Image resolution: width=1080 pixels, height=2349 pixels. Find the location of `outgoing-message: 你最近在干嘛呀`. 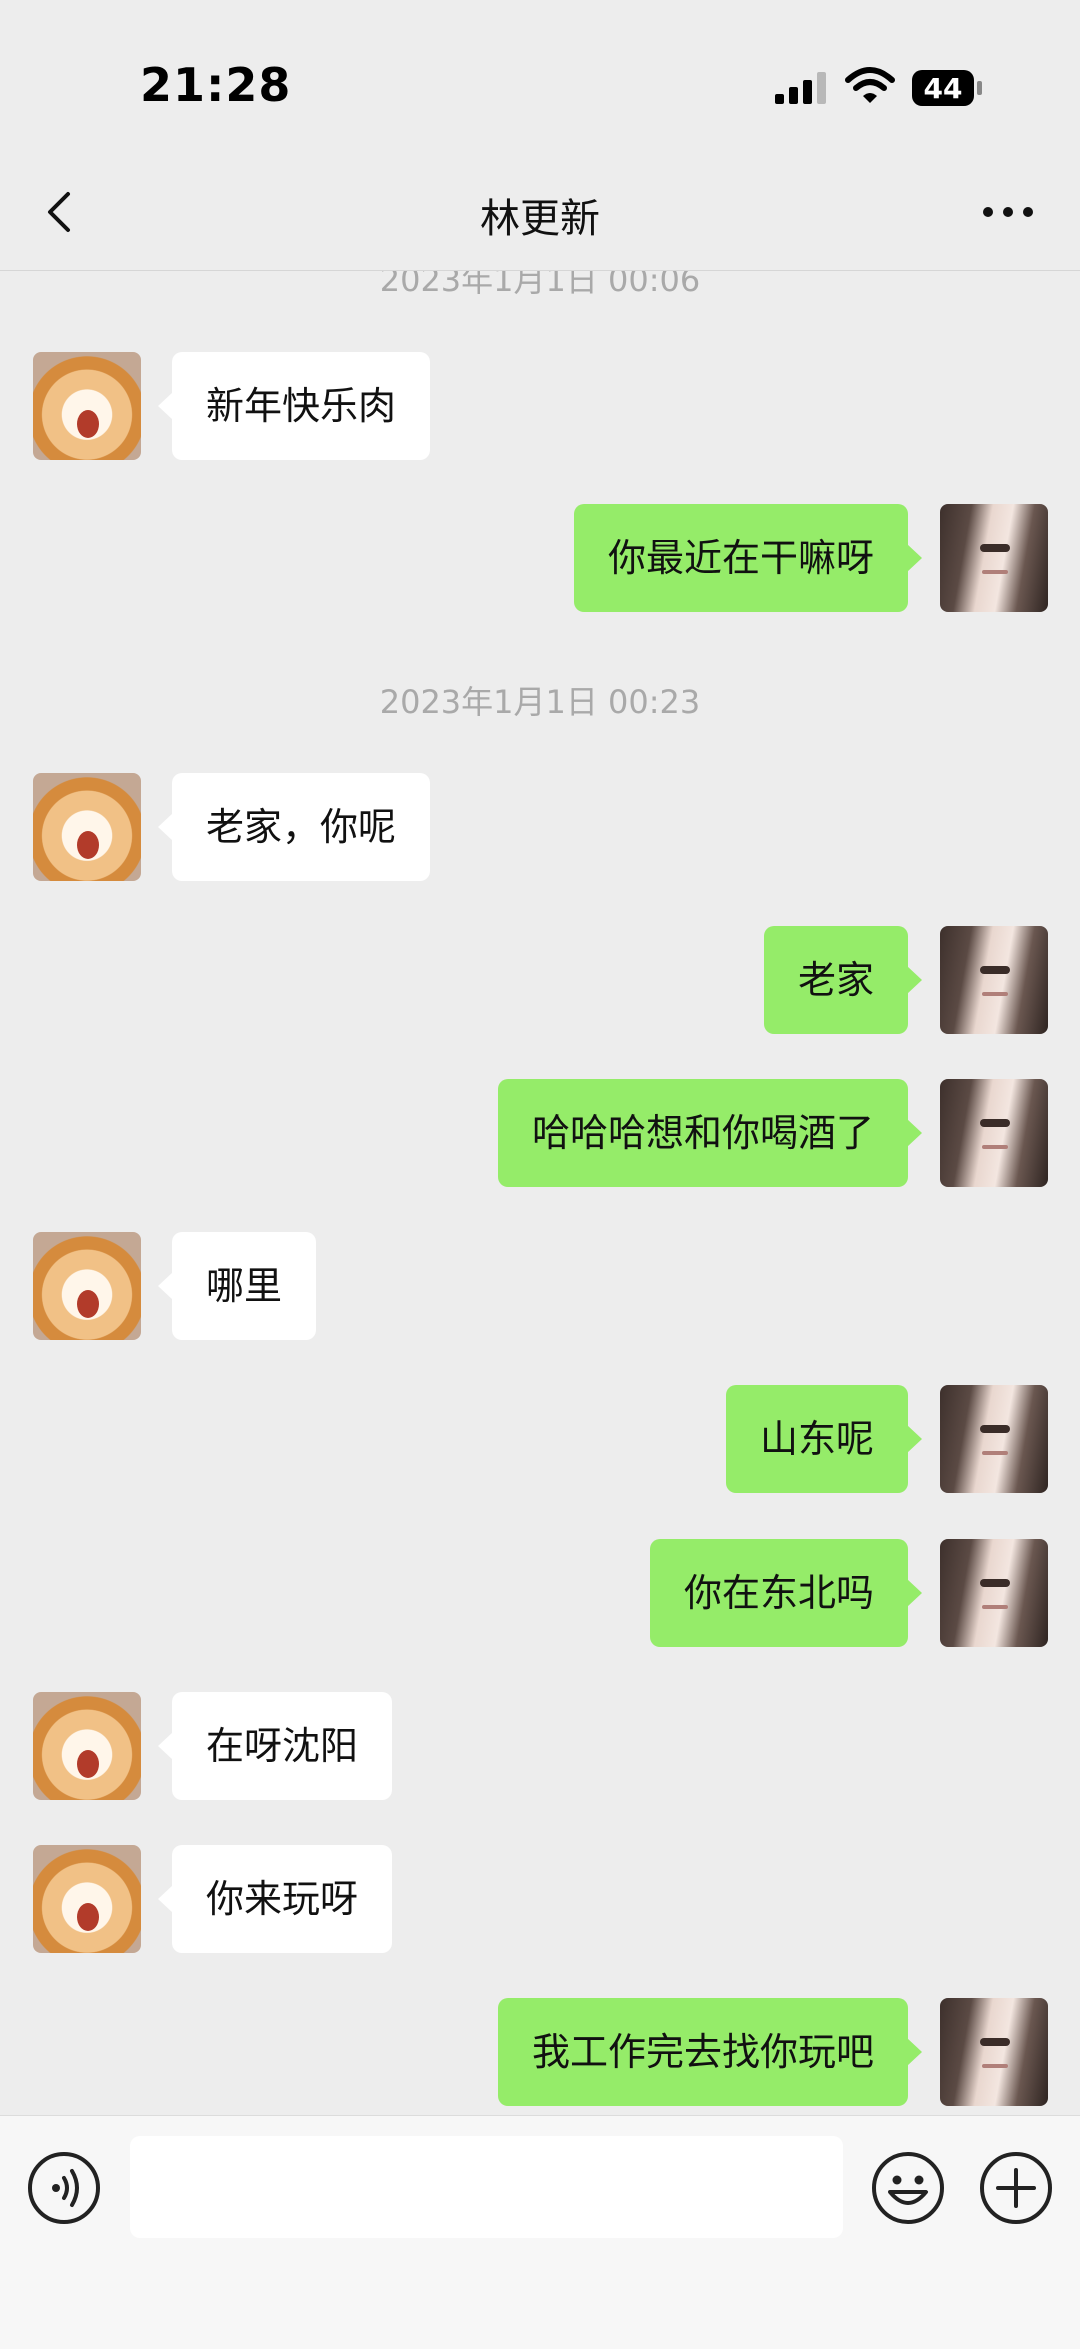

outgoing-message: 你最近在干嘛呀 is located at coordinates (748, 558).